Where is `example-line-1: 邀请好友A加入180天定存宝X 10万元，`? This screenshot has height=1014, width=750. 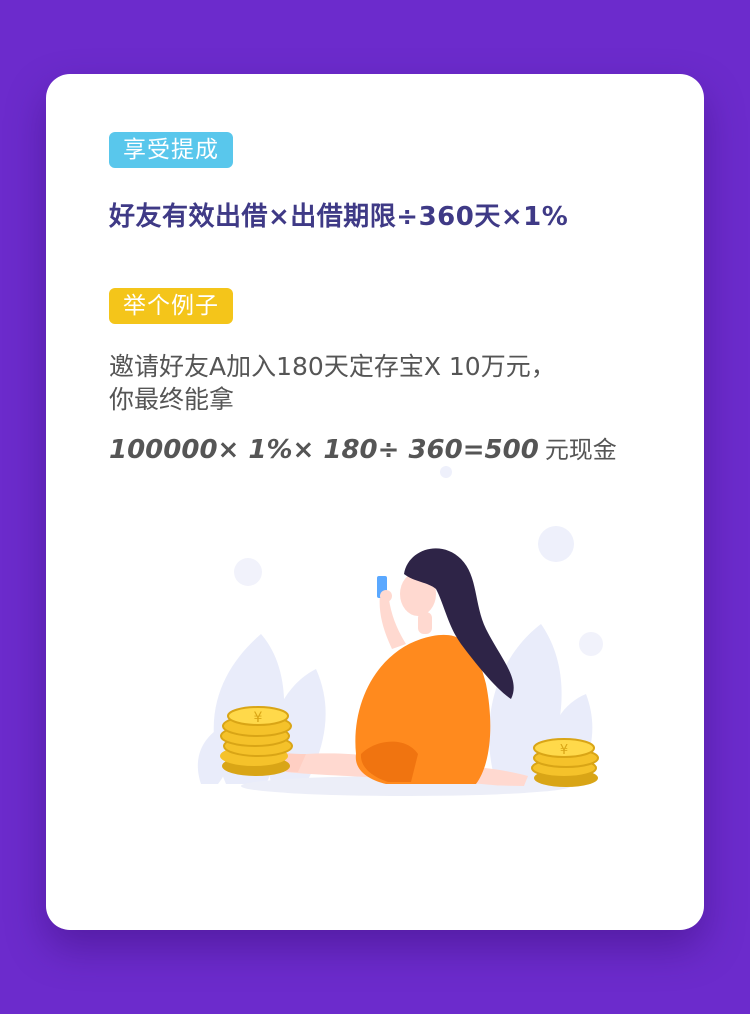 example-line-1: 邀请好友A加入180天定存宝X 10万元， is located at coordinates (332, 366).